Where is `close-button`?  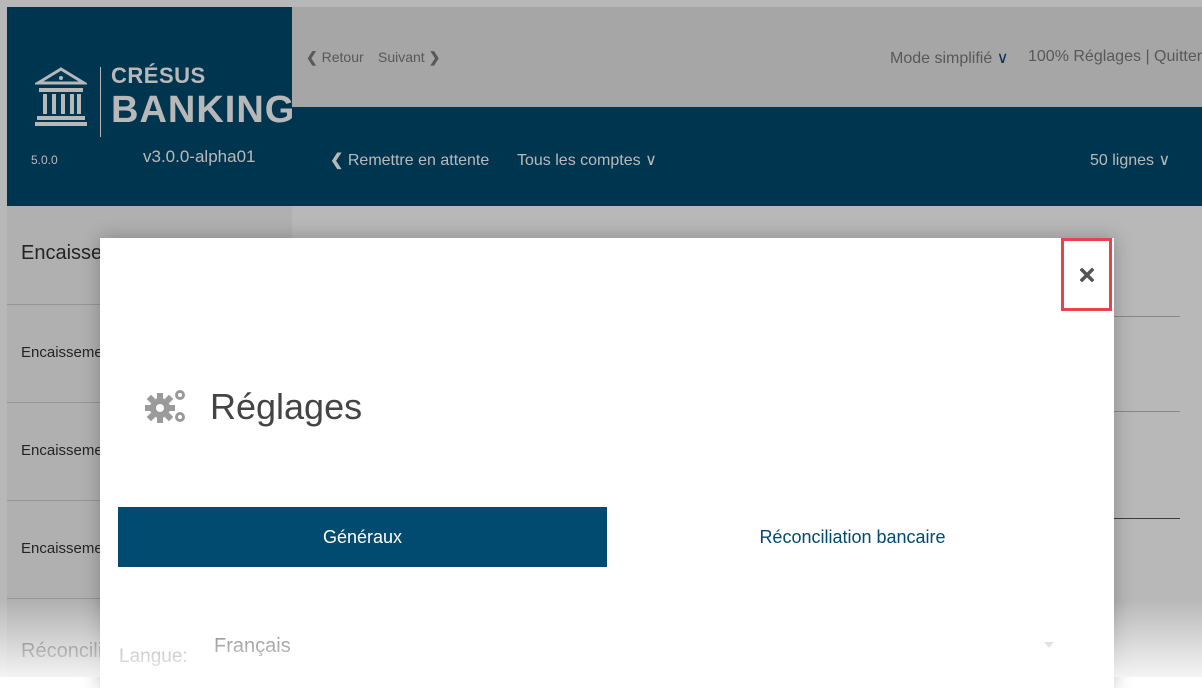
close-button is located at coordinates (1086, 274).